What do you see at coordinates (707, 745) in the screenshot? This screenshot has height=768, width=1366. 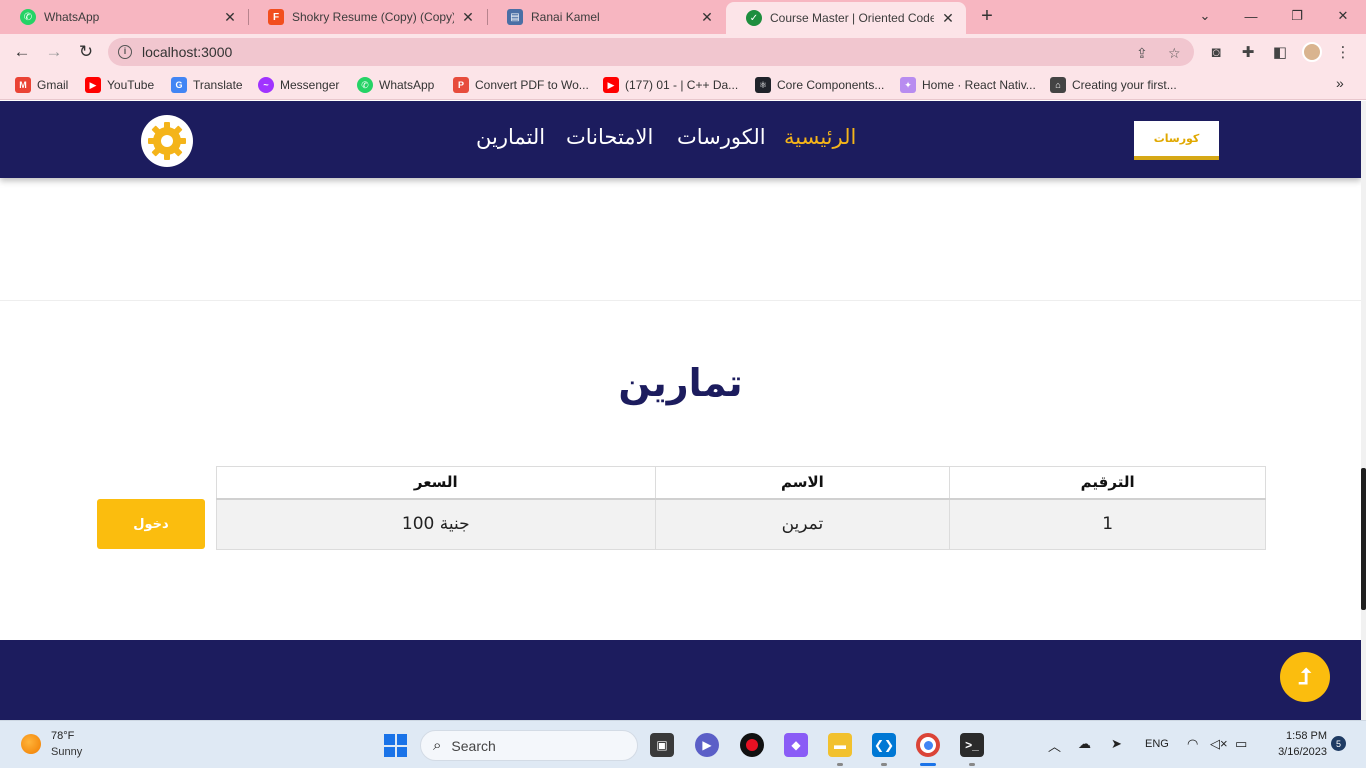 I see `teams-chat-icon: ▶` at bounding box center [707, 745].